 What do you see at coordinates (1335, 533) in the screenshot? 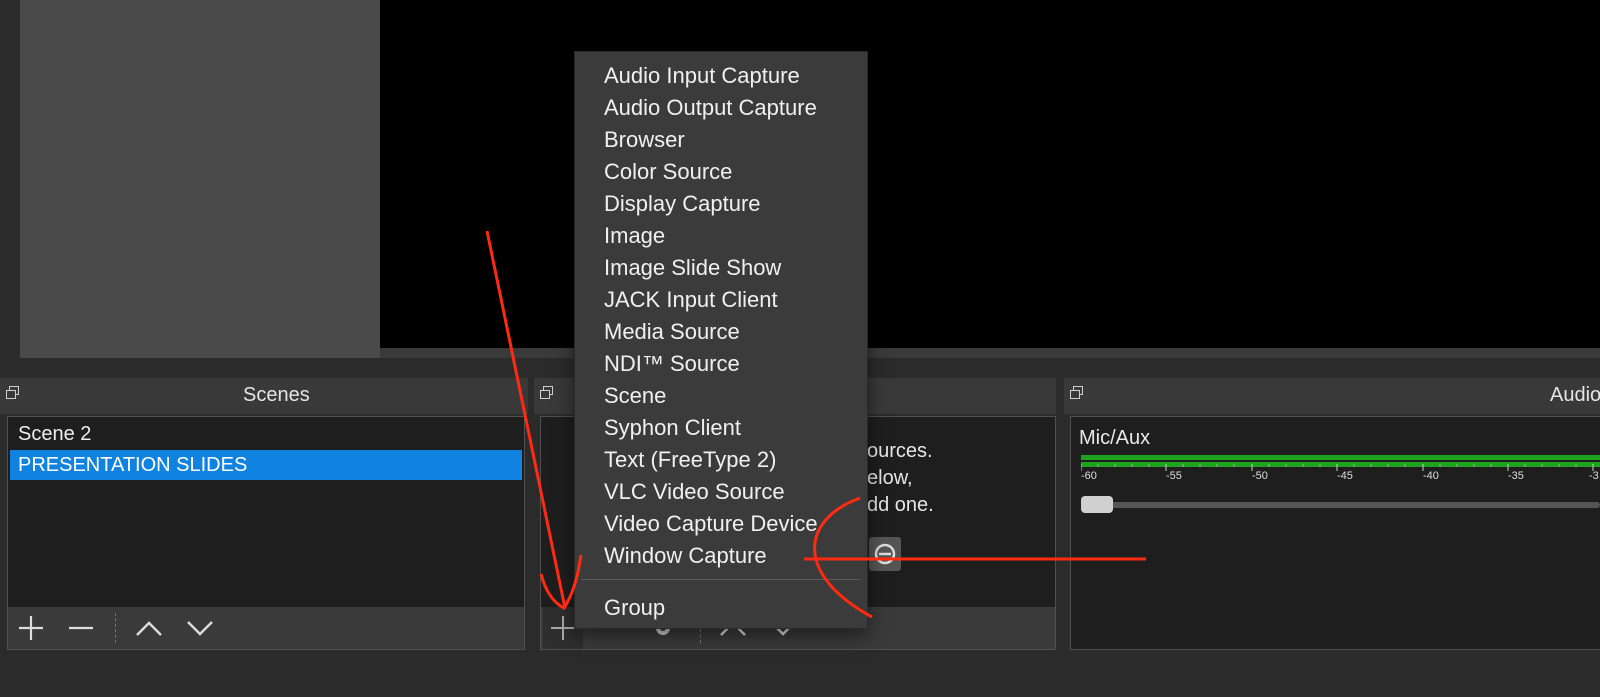
I see `audio-mixer: Mic/Aux` at bounding box center [1335, 533].